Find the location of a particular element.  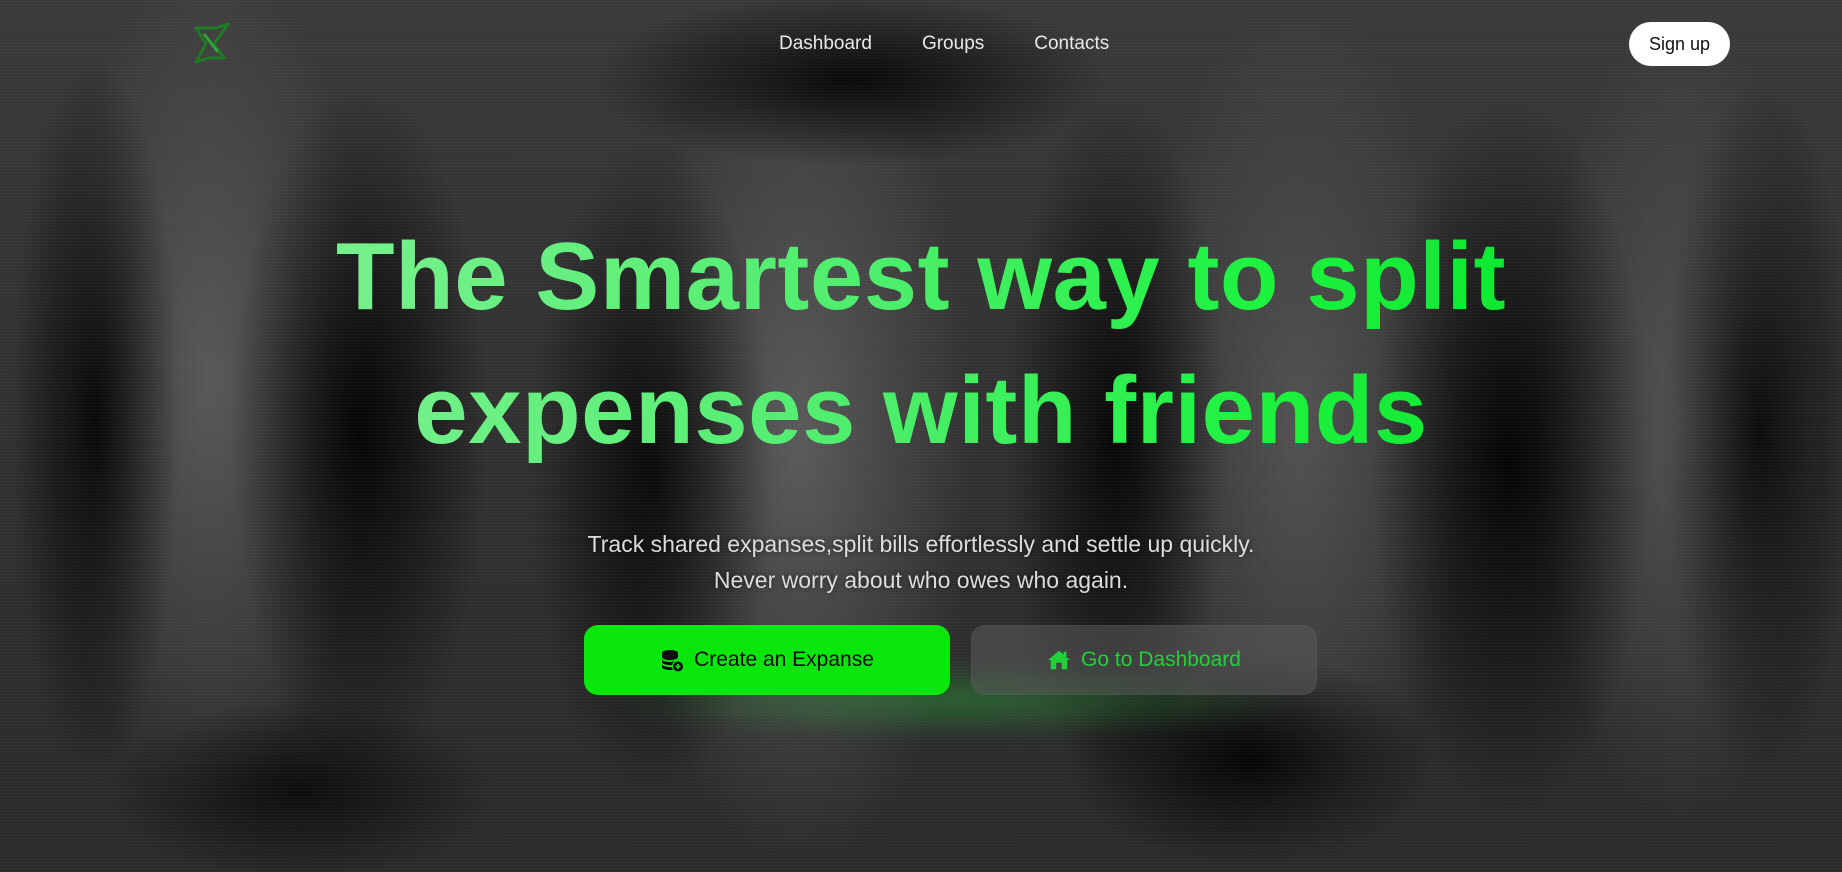

coins-plus-icon is located at coordinates (672, 660).